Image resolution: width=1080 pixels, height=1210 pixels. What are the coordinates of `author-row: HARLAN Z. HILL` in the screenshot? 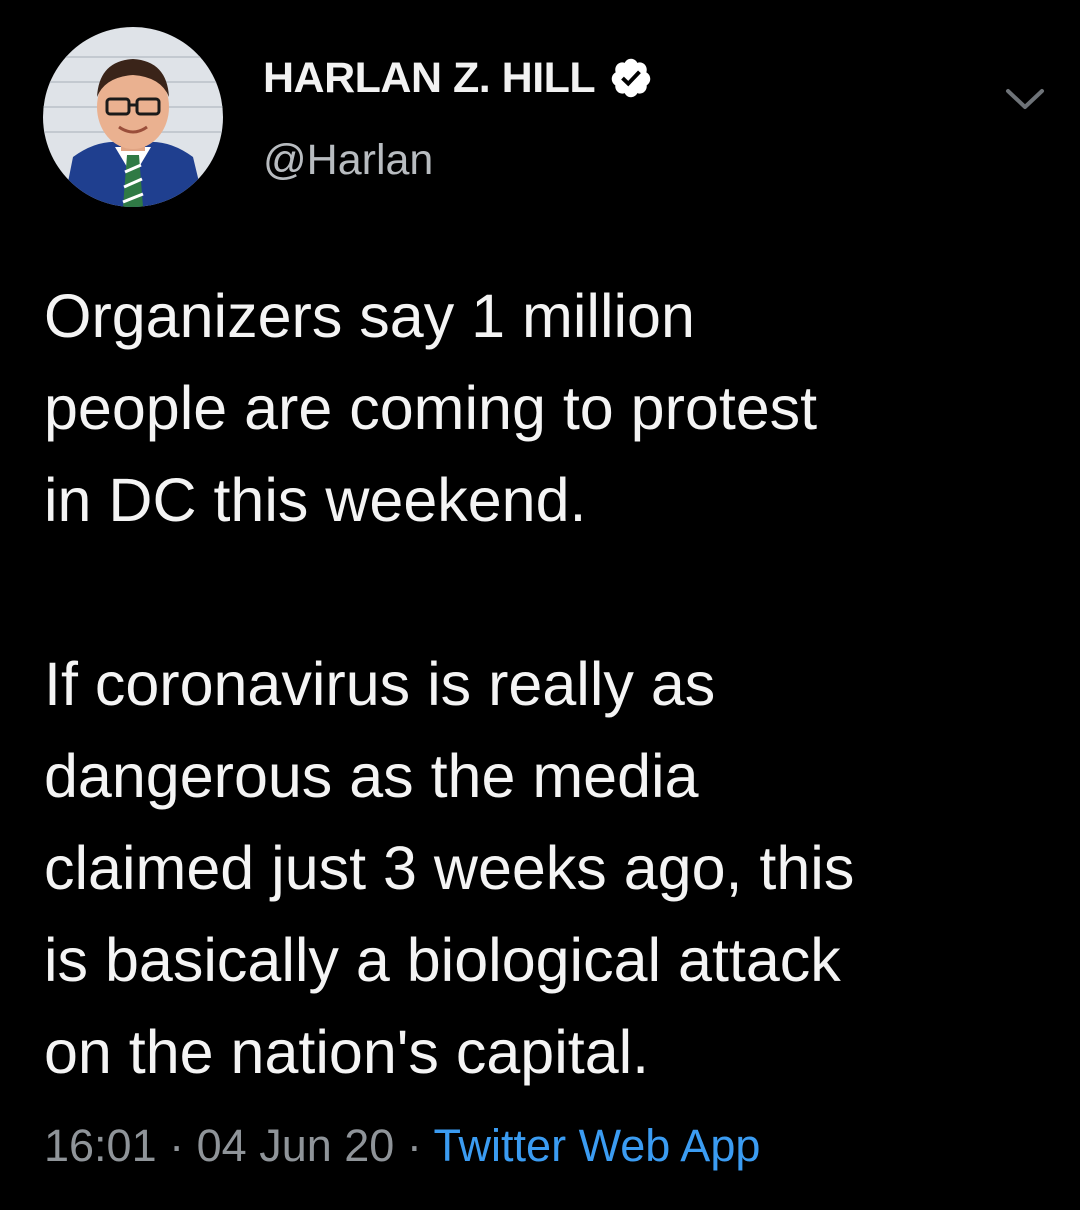 It's located at (458, 78).